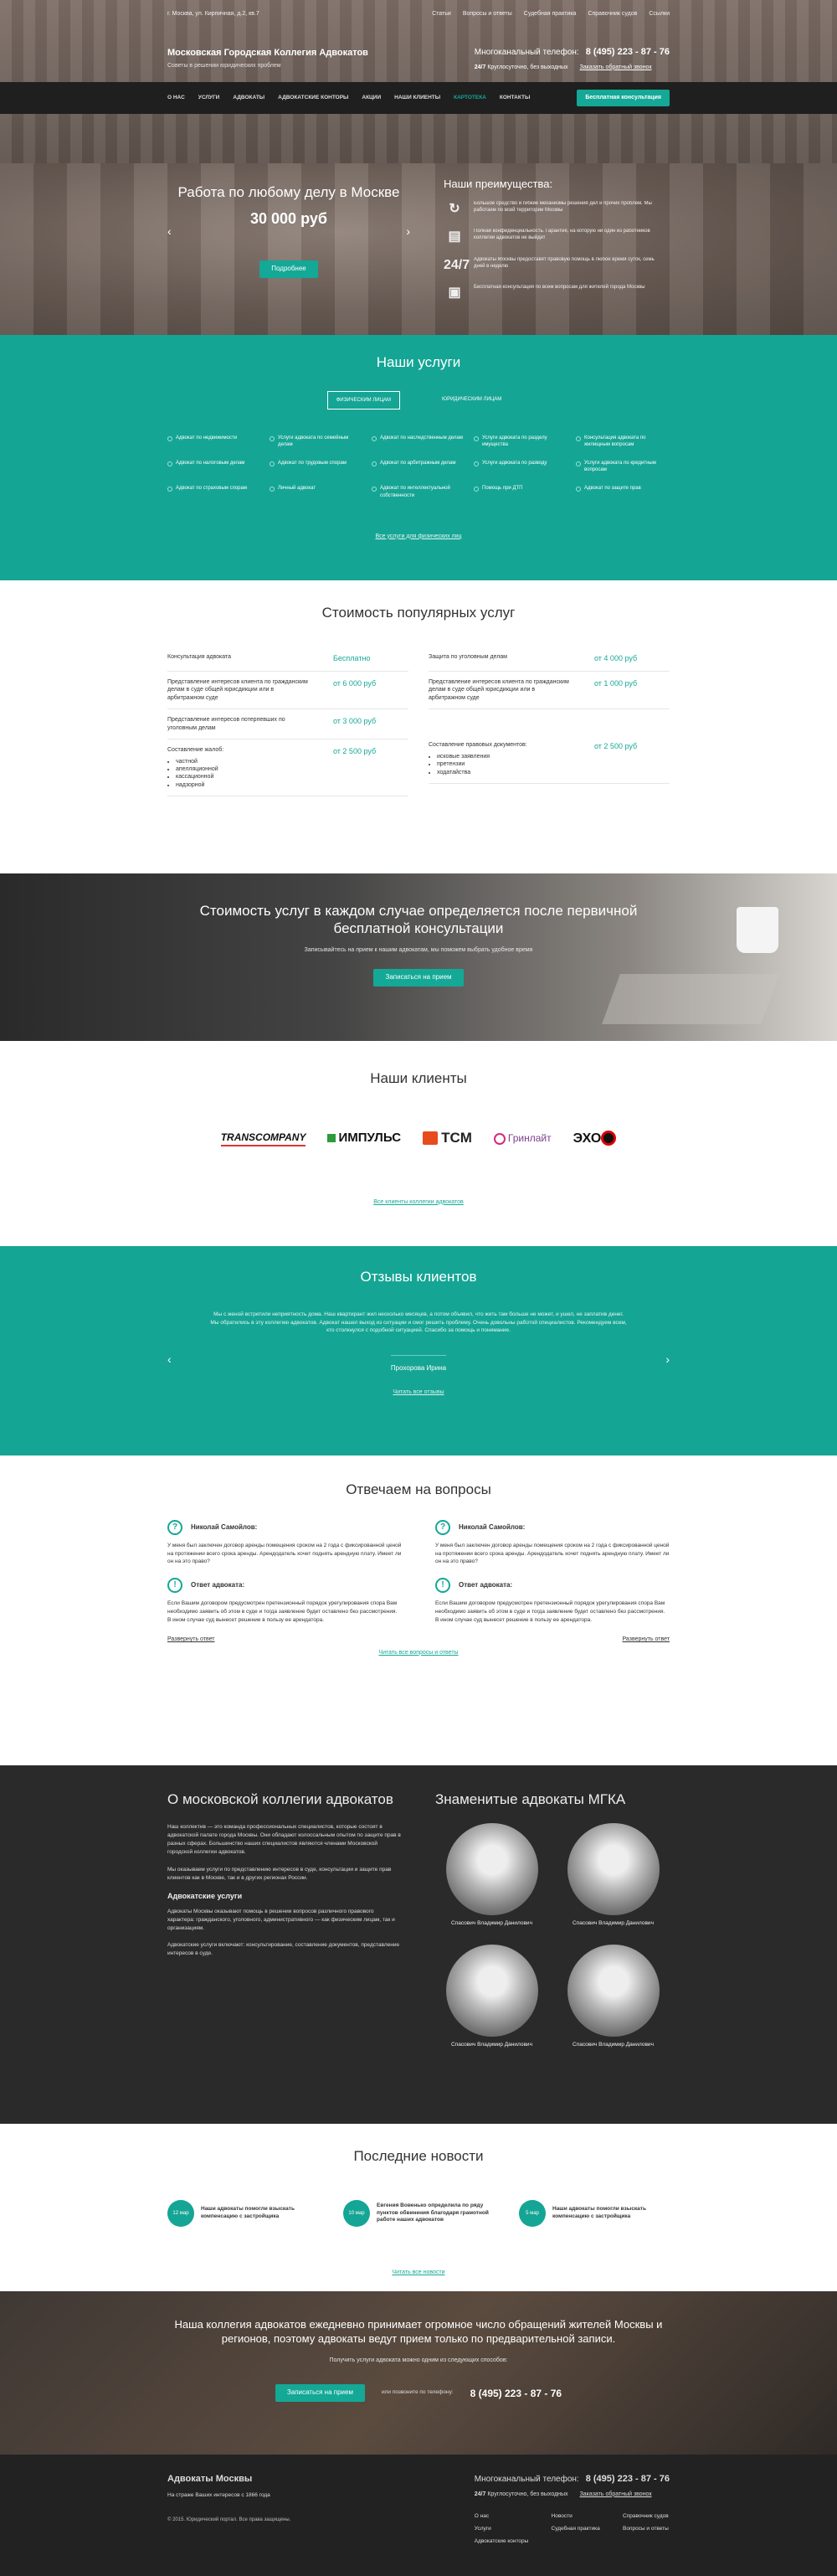 This screenshot has height=2576, width=837. I want to click on price-name: Составление правовых документов:, so click(478, 745).